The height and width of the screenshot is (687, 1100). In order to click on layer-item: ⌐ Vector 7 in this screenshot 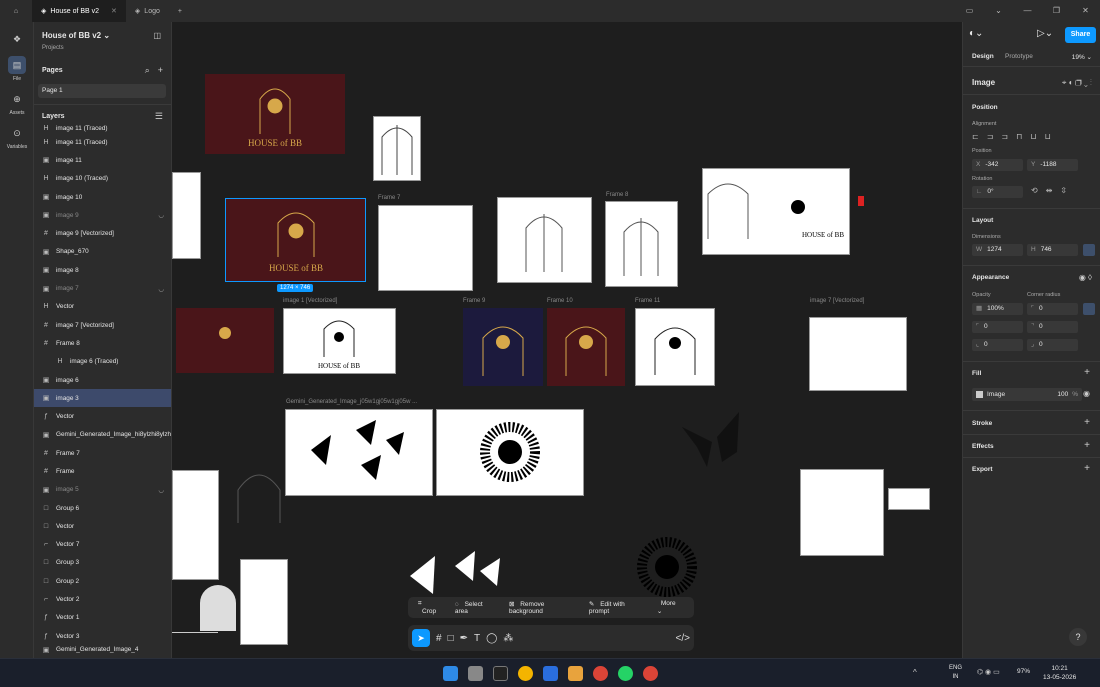, I will do `click(102, 545)`.